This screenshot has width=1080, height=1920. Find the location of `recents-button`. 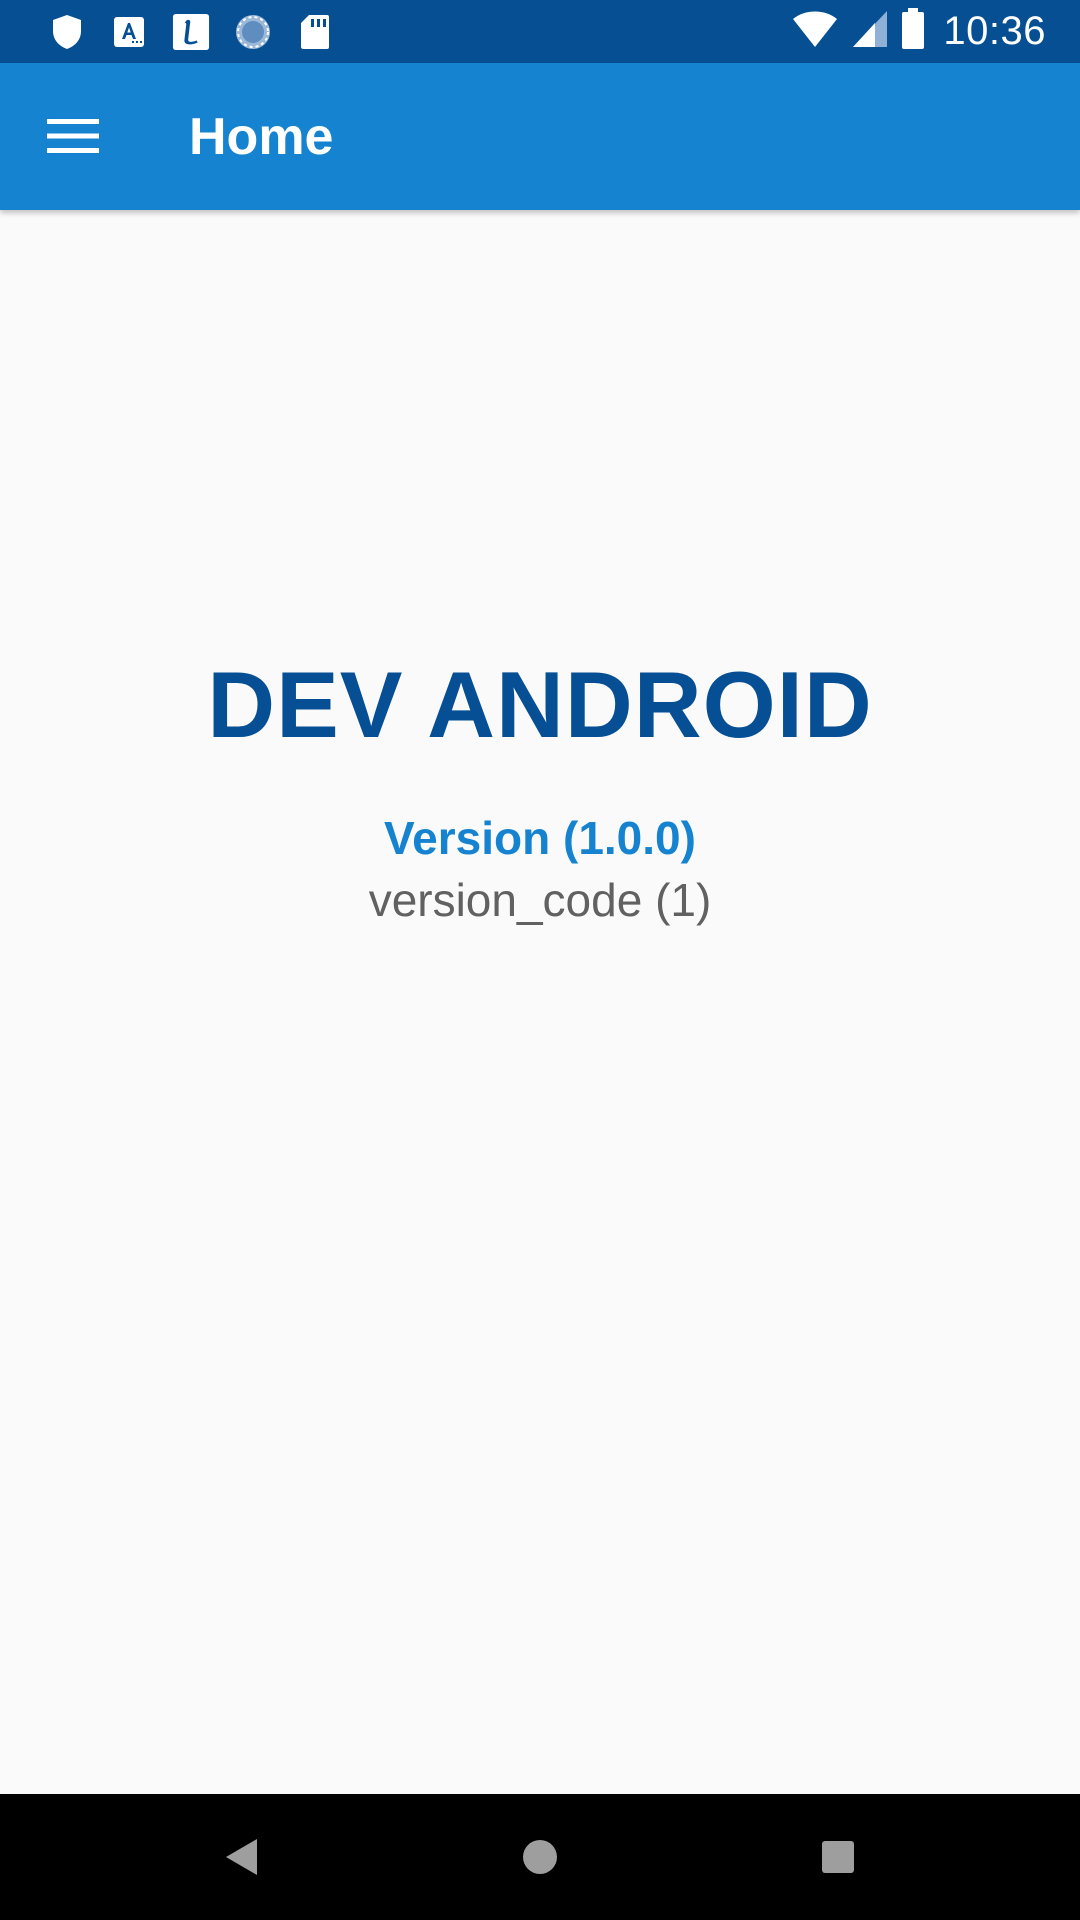

recents-button is located at coordinates (838, 1857).